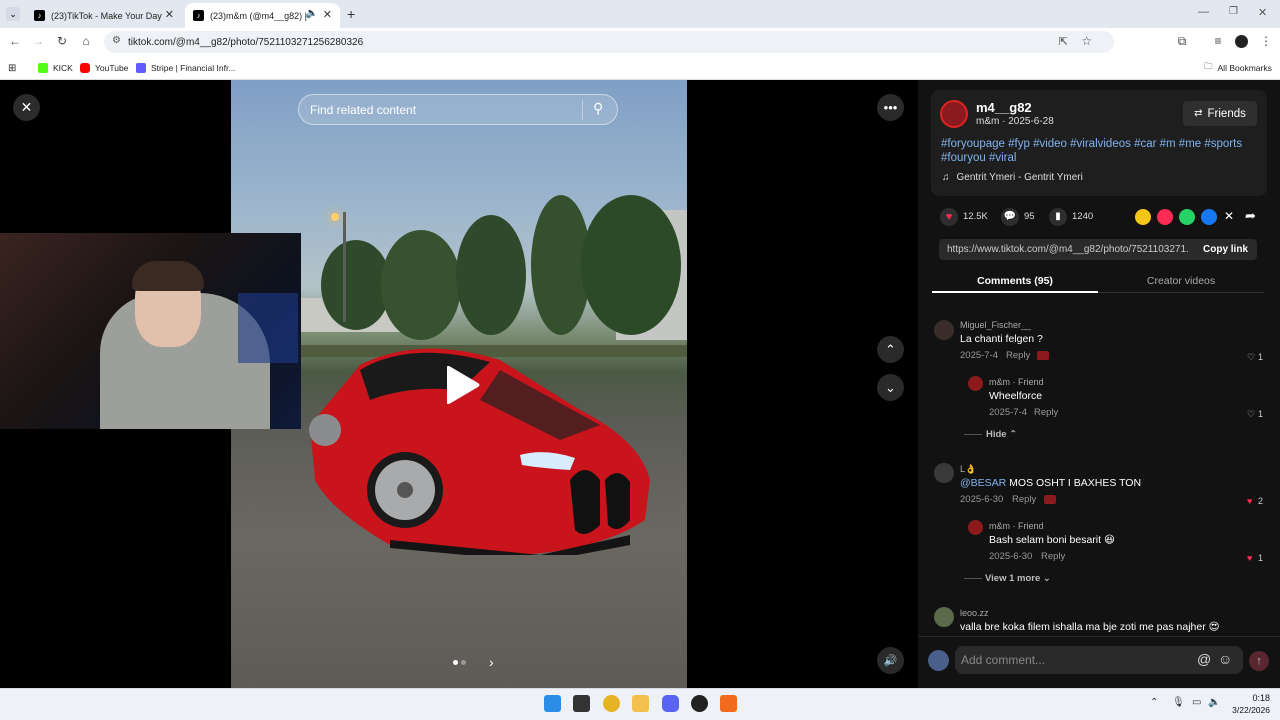 The image size is (1280, 720). What do you see at coordinates (104, 68) in the screenshot?
I see `bookmark-youtube: YouTube` at bounding box center [104, 68].